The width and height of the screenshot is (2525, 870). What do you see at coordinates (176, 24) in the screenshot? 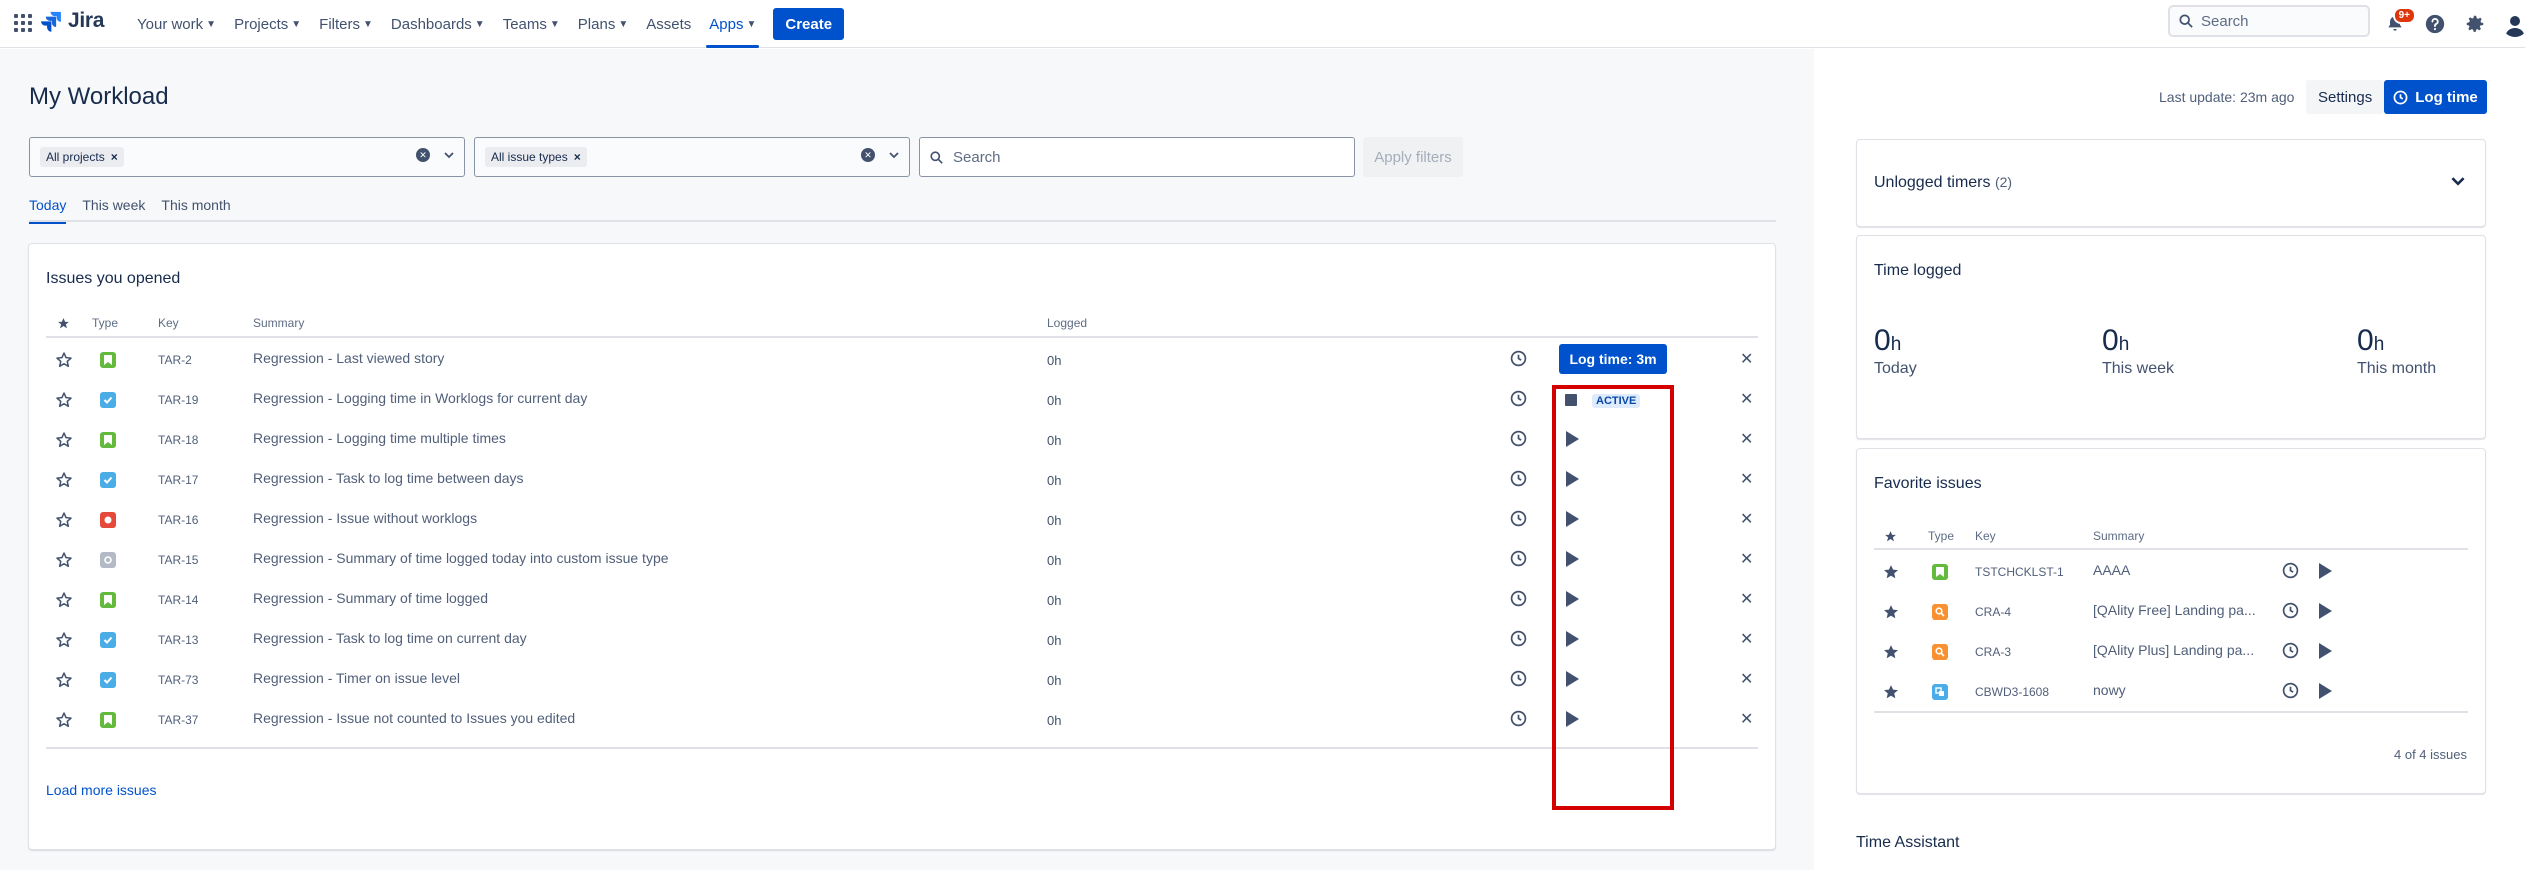
I see `nav-item-your-work: Your work ▼` at bounding box center [176, 24].